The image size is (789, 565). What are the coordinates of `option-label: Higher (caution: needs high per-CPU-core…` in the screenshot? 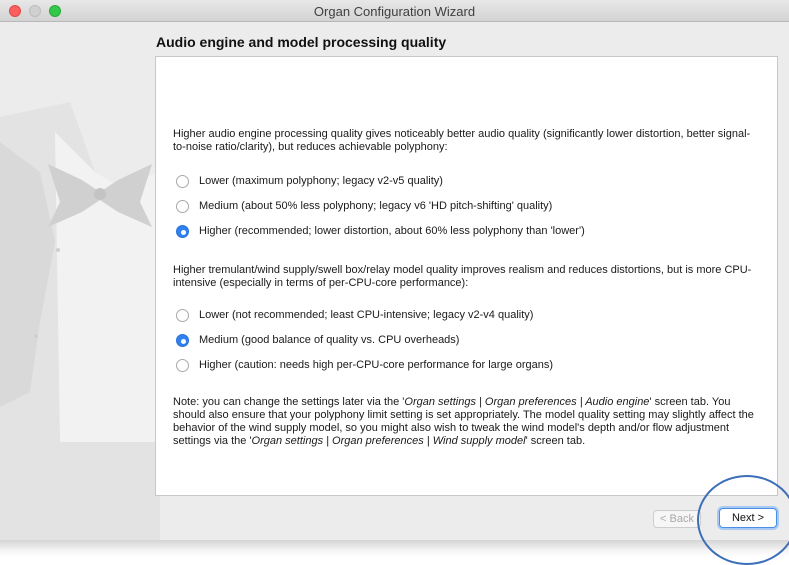 It's located at (376, 365).